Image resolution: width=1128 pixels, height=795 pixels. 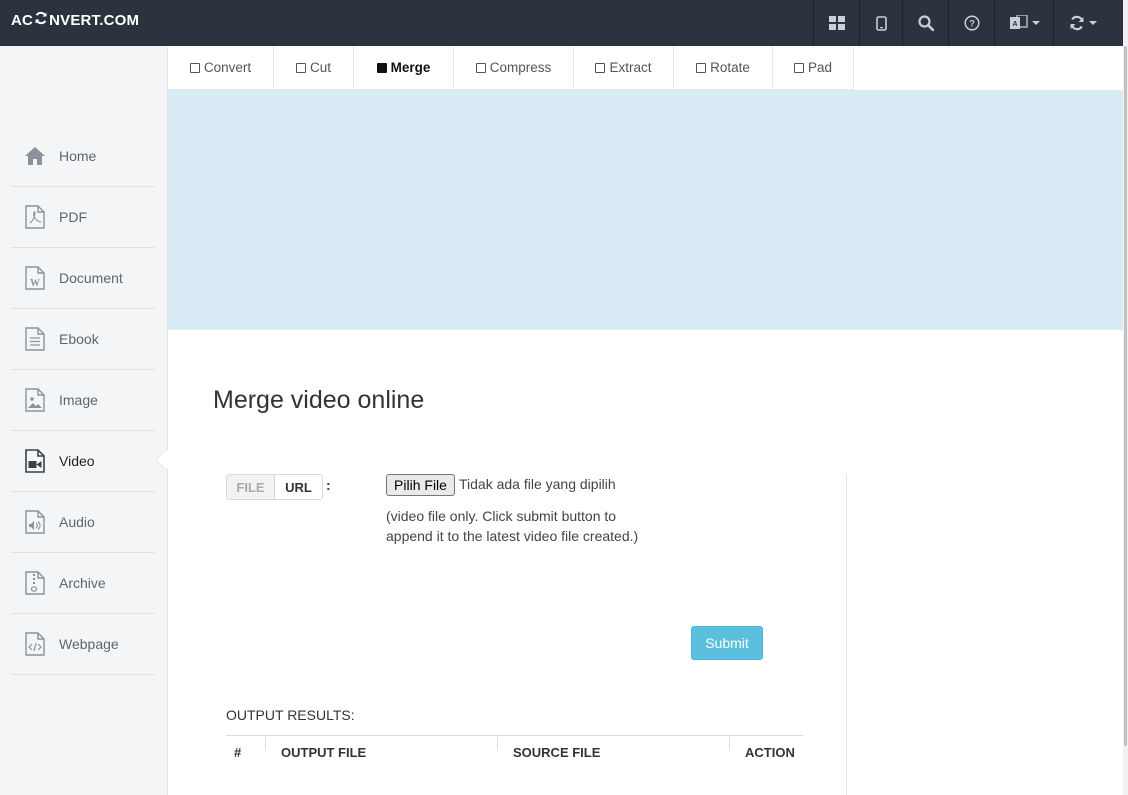 I want to click on source-toggle: FILE URL, so click(x=274, y=487).